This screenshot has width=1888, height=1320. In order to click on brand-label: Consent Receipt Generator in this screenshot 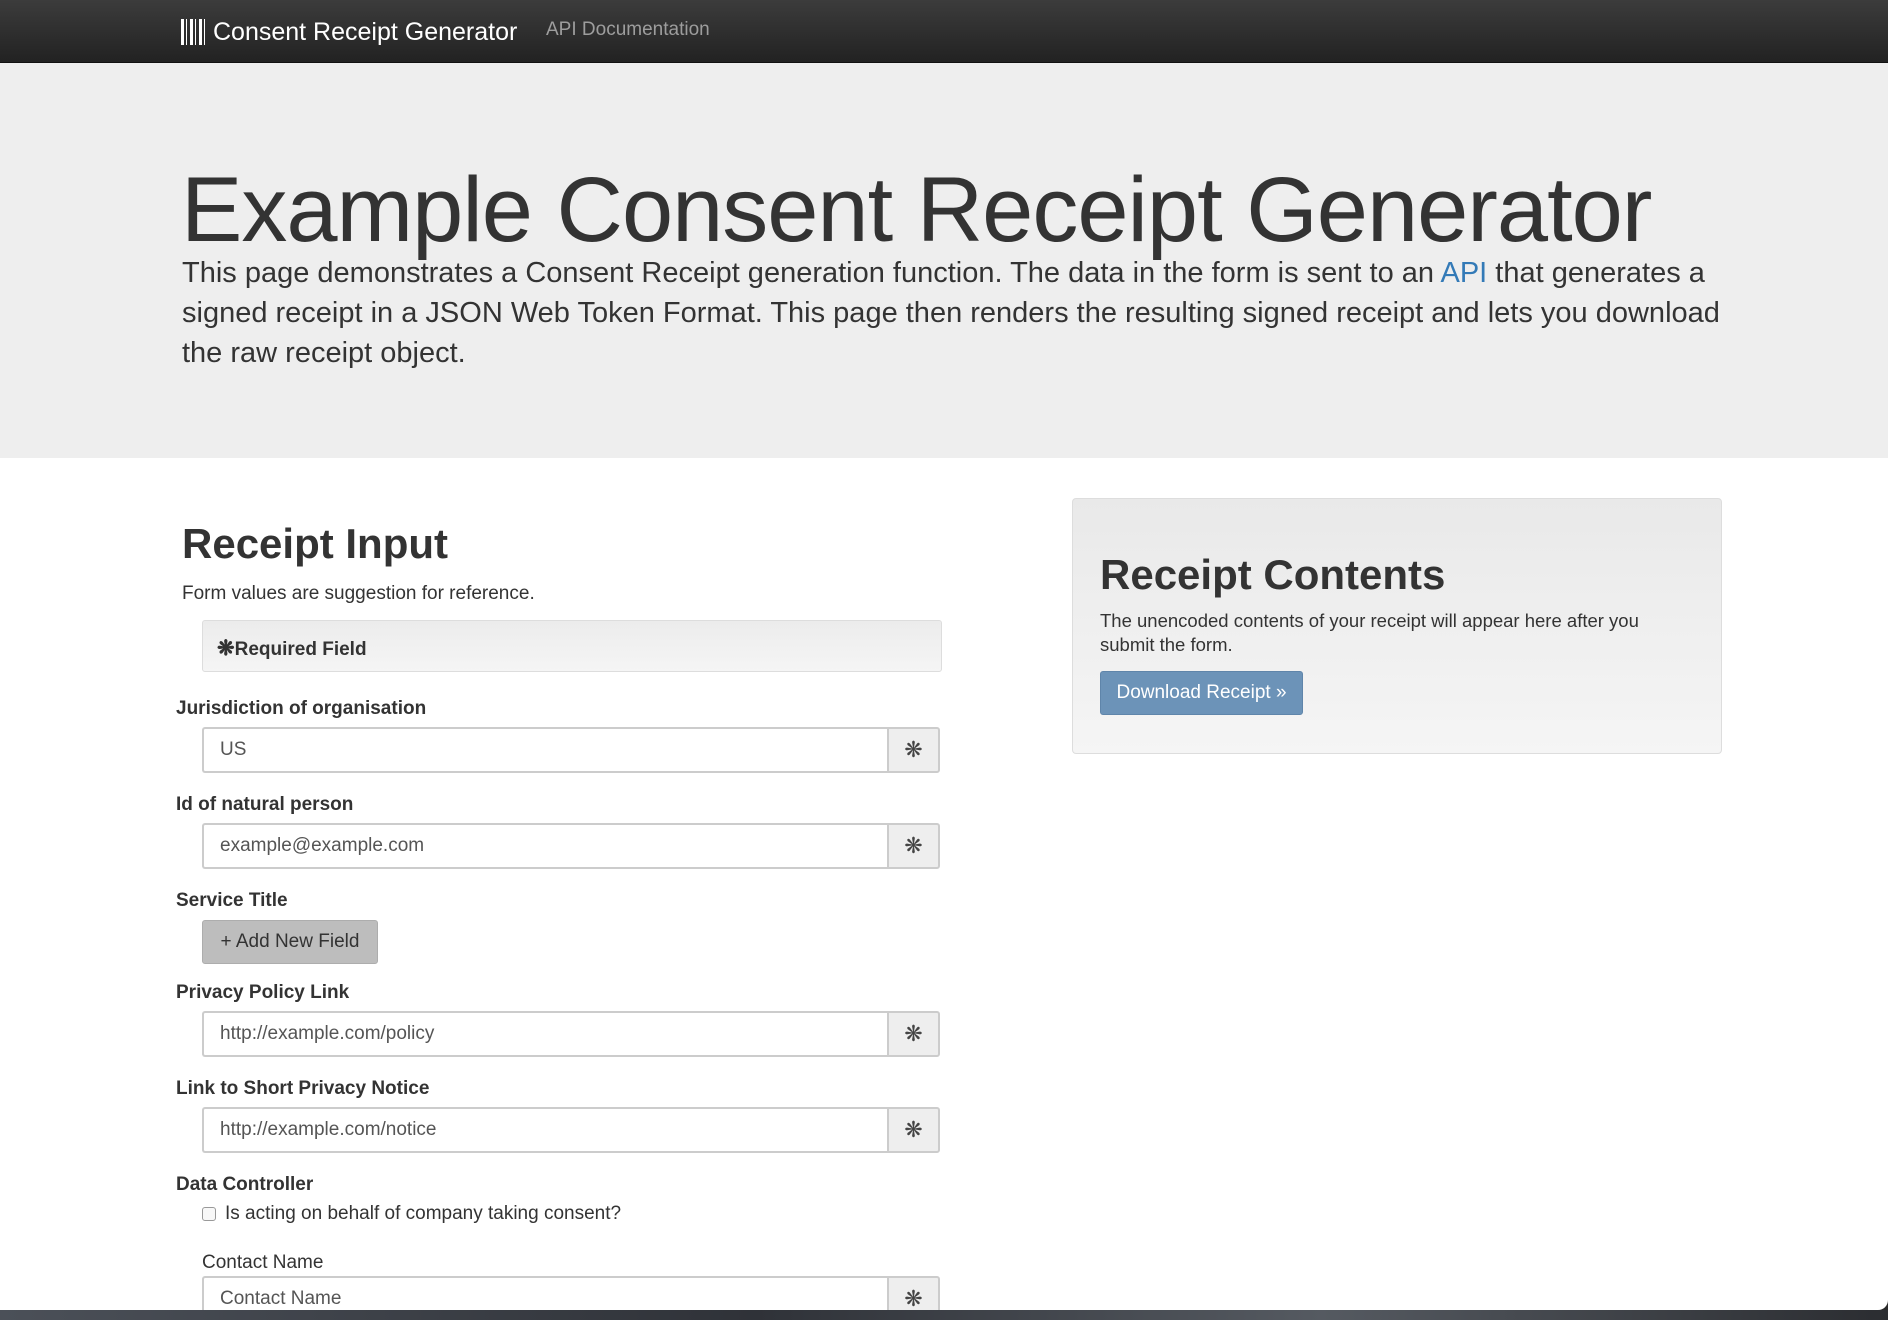, I will do `click(365, 31)`.